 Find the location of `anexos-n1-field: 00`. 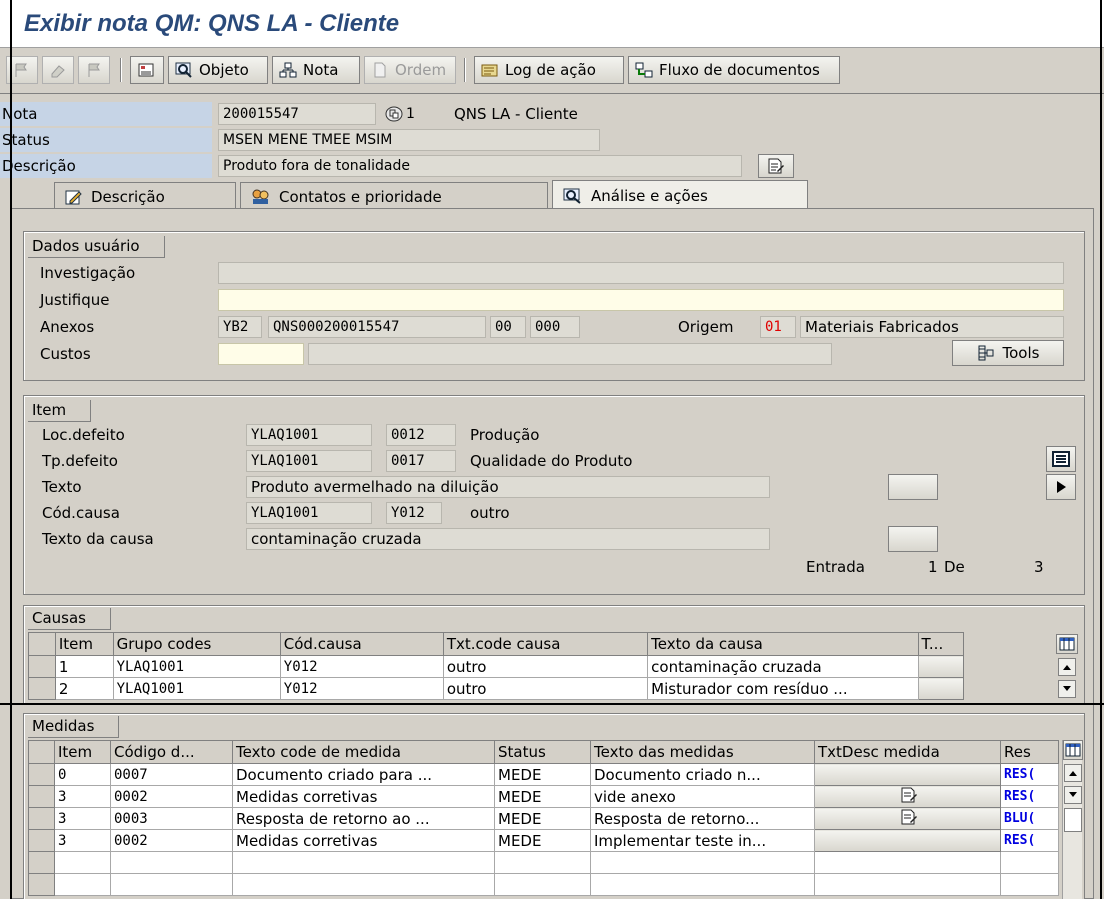

anexos-n1-field: 00 is located at coordinates (508, 327).